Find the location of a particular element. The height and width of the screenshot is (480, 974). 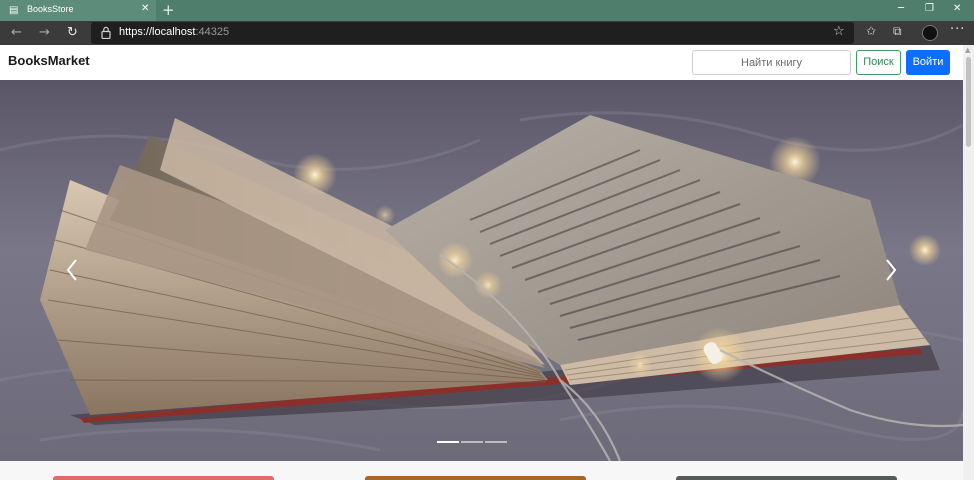

more-menu-icon: ··· is located at coordinates (957, 29).